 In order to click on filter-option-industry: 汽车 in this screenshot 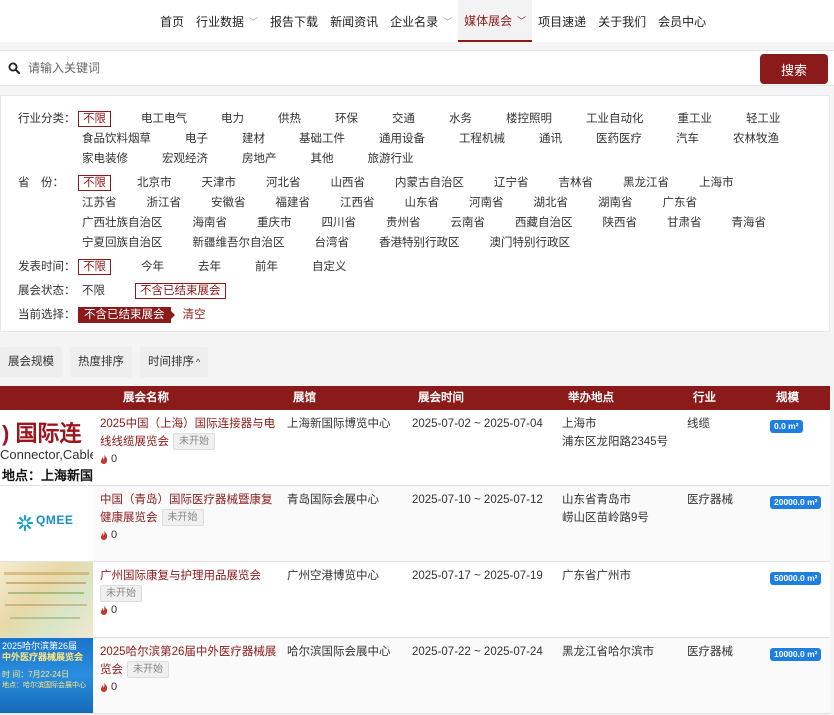, I will do `click(687, 139)`.